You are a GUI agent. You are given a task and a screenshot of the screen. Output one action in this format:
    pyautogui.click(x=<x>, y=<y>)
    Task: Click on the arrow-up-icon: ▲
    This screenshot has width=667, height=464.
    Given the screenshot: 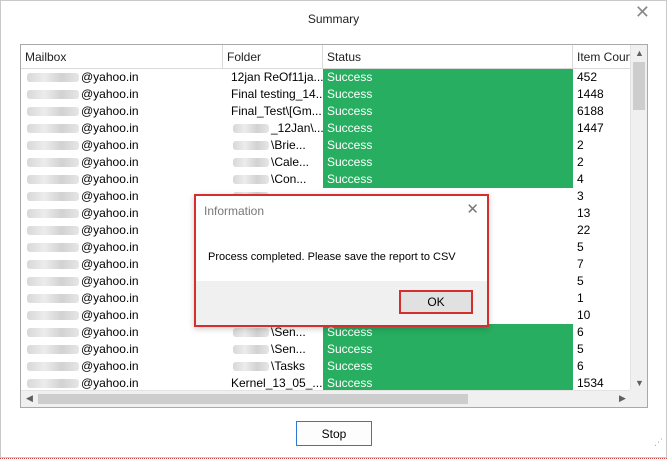 What is the action you would take?
    pyautogui.click(x=639, y=53)
    